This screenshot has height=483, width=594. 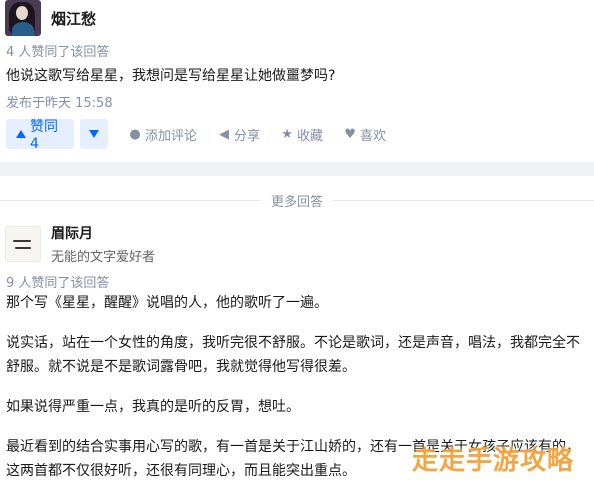 I want to click on answer-paragraph: 那个写《星星，醒醒》说唱的人，他的歌听了一遍。, so click(x=167, y=303).